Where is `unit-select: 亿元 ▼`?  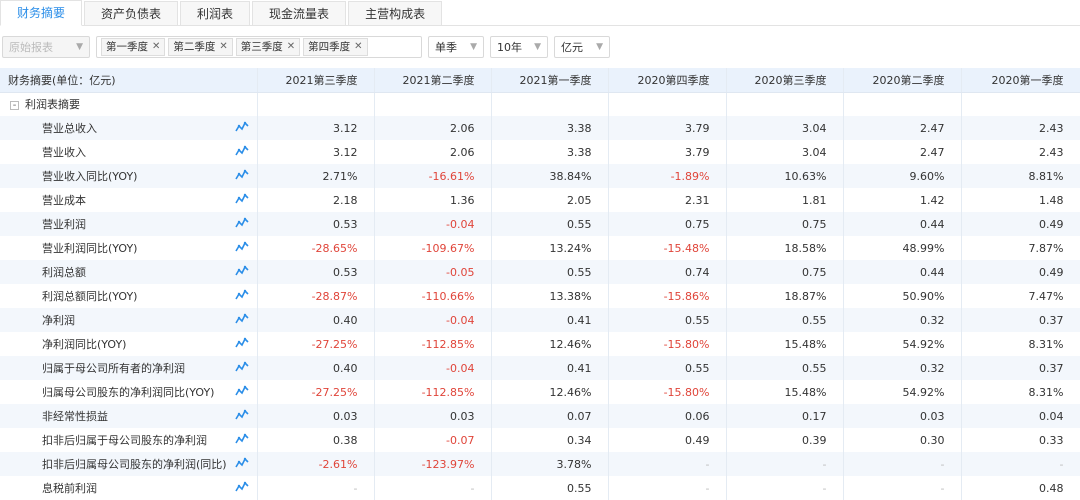 unit-select: 亿元 ▼ is located at coordinates (582, 47).